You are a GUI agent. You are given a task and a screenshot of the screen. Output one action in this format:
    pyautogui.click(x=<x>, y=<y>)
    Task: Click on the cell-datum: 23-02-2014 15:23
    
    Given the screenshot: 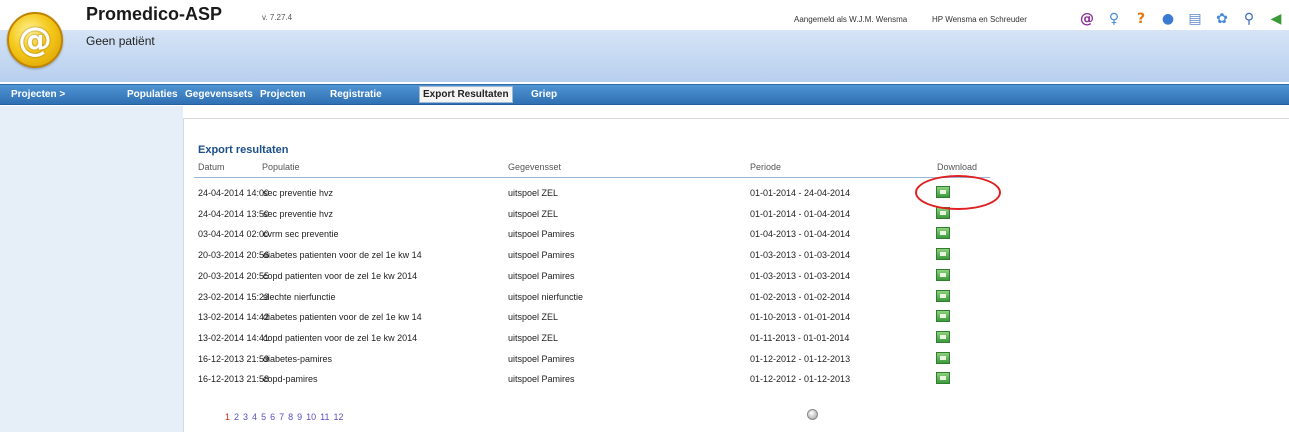 What is the action you would take?
    pyautogui.click(x=234, y=296)
    